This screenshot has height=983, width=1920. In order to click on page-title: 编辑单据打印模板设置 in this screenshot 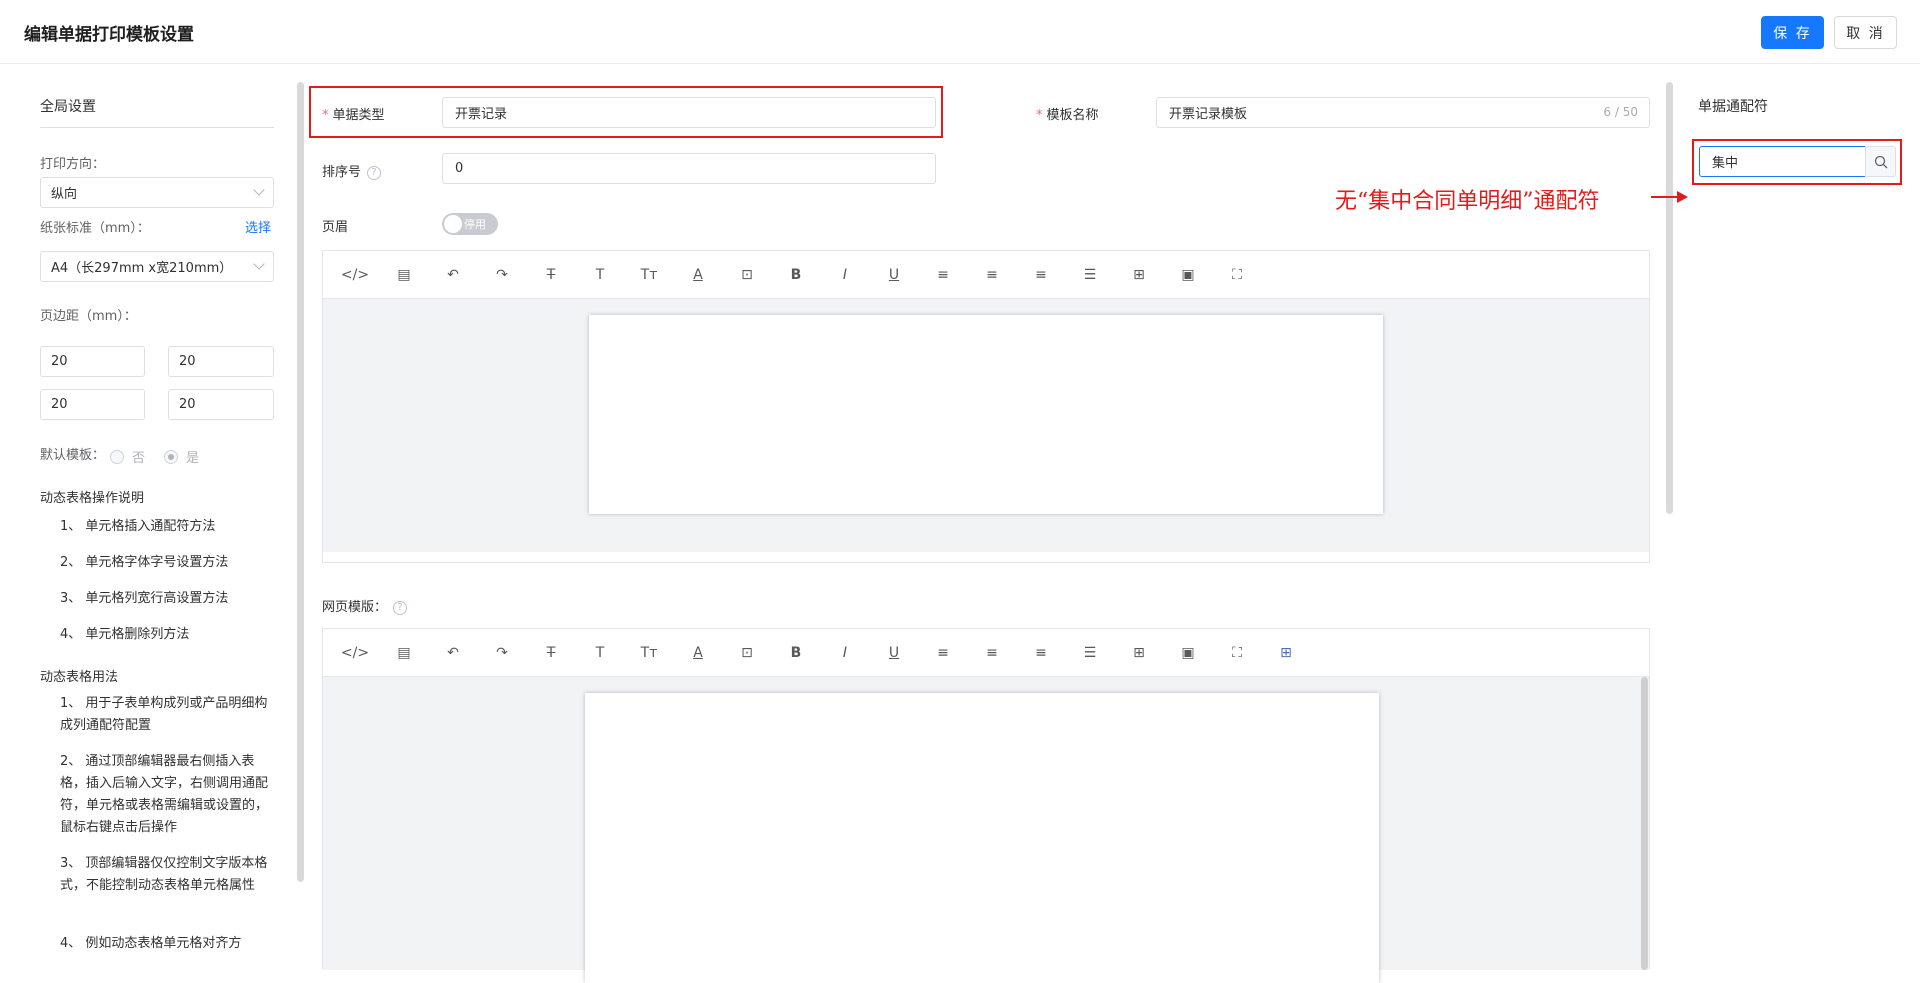, I will do `click(109, 35)`.